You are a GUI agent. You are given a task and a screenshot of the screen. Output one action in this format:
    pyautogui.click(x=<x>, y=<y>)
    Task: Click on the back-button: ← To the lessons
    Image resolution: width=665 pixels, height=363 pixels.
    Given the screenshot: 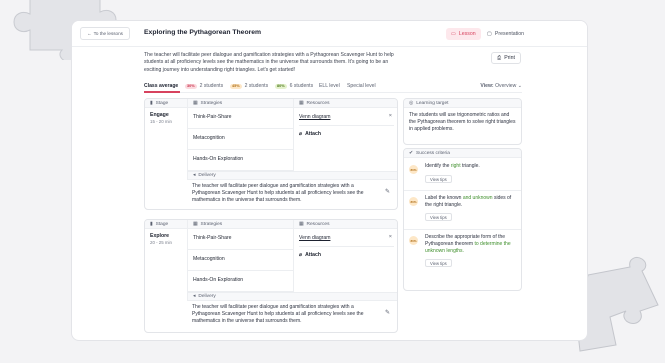 What is the action you would take?
    pyautogui.click(x=105, y=33)
    